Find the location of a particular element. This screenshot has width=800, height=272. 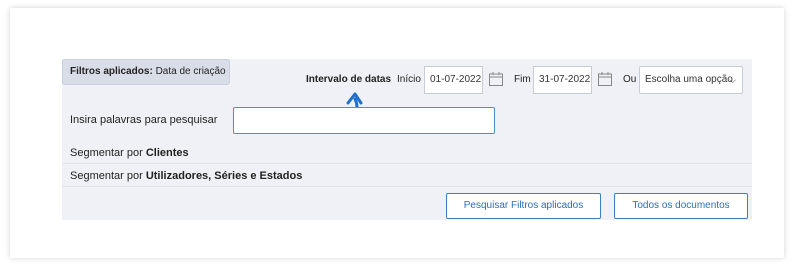

period-select: Escolha uma opção ⌵ is located at coordinates (691, 80).